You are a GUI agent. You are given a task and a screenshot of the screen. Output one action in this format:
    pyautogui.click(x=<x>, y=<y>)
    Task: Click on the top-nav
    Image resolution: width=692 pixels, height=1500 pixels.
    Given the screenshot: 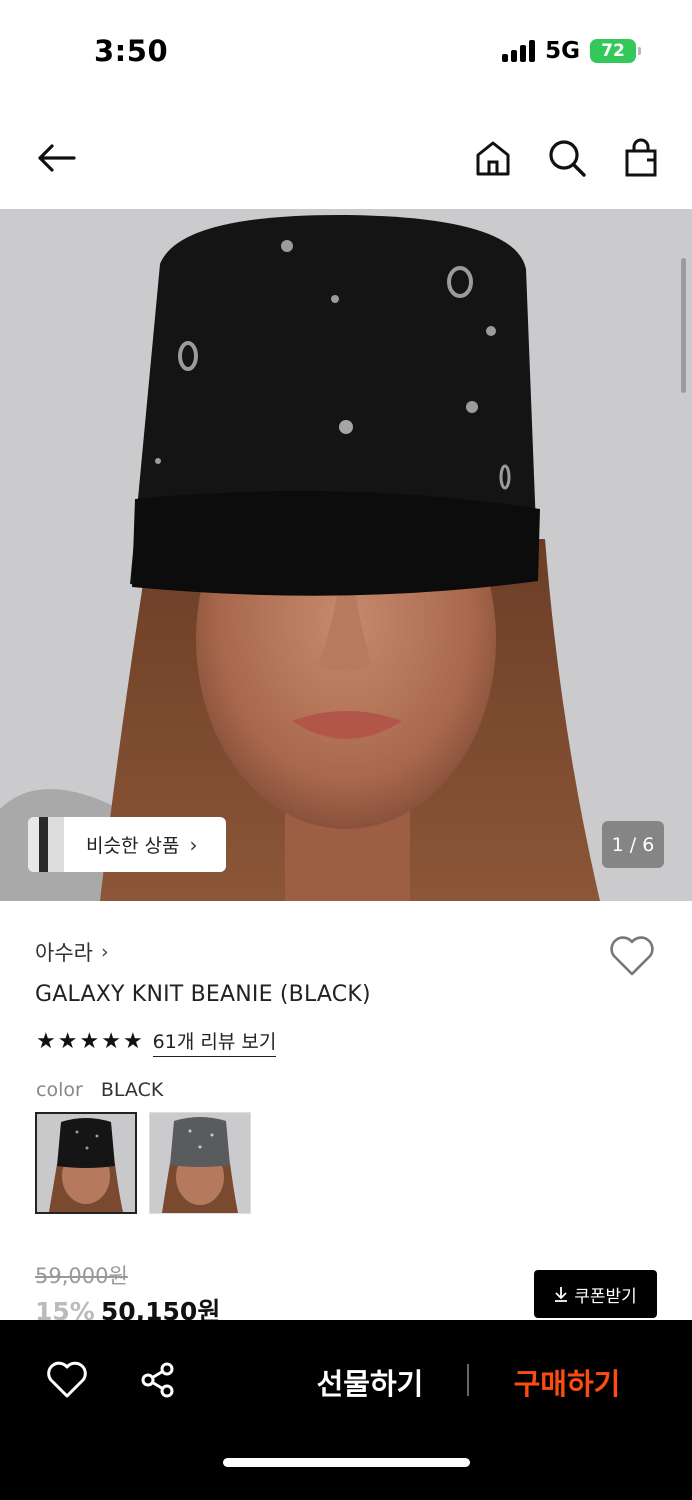 What is the action you would take?
    pyautogui.click(x=346, y=158)
    